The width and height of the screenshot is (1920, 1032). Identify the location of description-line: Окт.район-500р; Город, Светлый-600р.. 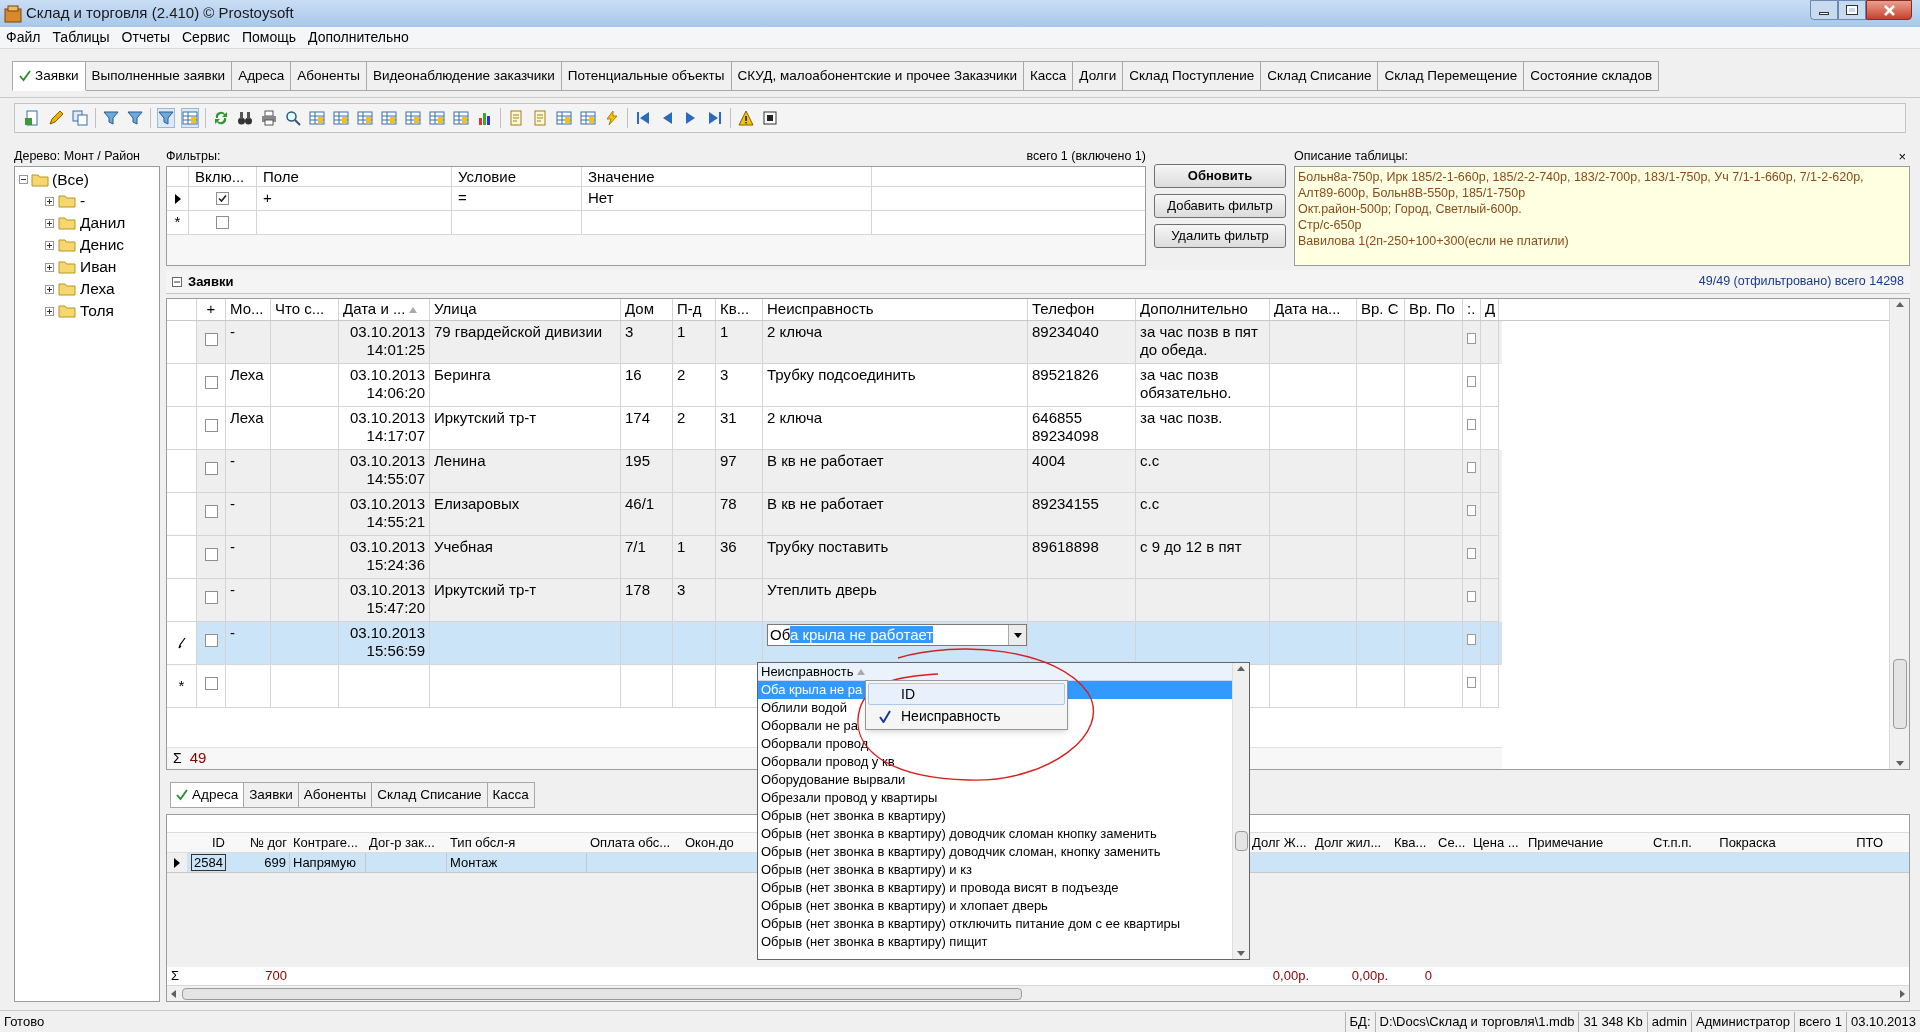
(1410, 209).